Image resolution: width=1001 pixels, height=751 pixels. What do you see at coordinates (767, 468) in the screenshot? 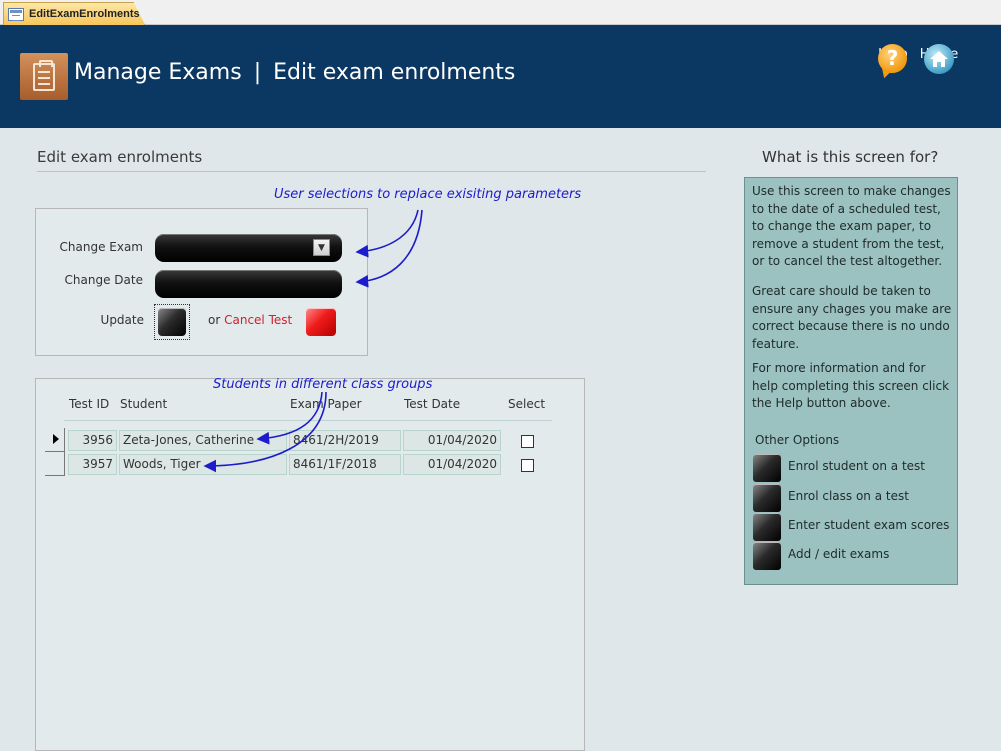
I see `enrol-student-button` at bounding box center [767, 468].